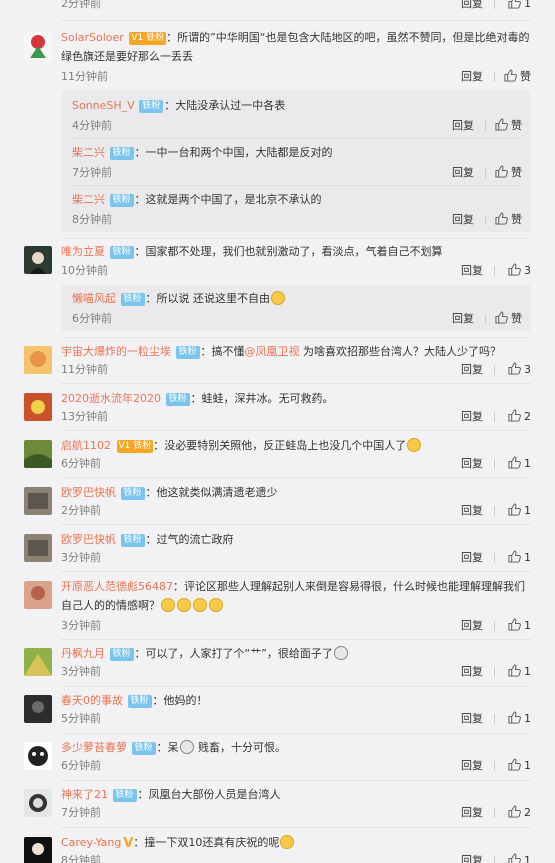 The height and width of the screenshot is (863, 555). What do you see at coordinates (103, 105) in the screenshot?
I see `username: SonneSH_V` at bounding box center [103, 105].